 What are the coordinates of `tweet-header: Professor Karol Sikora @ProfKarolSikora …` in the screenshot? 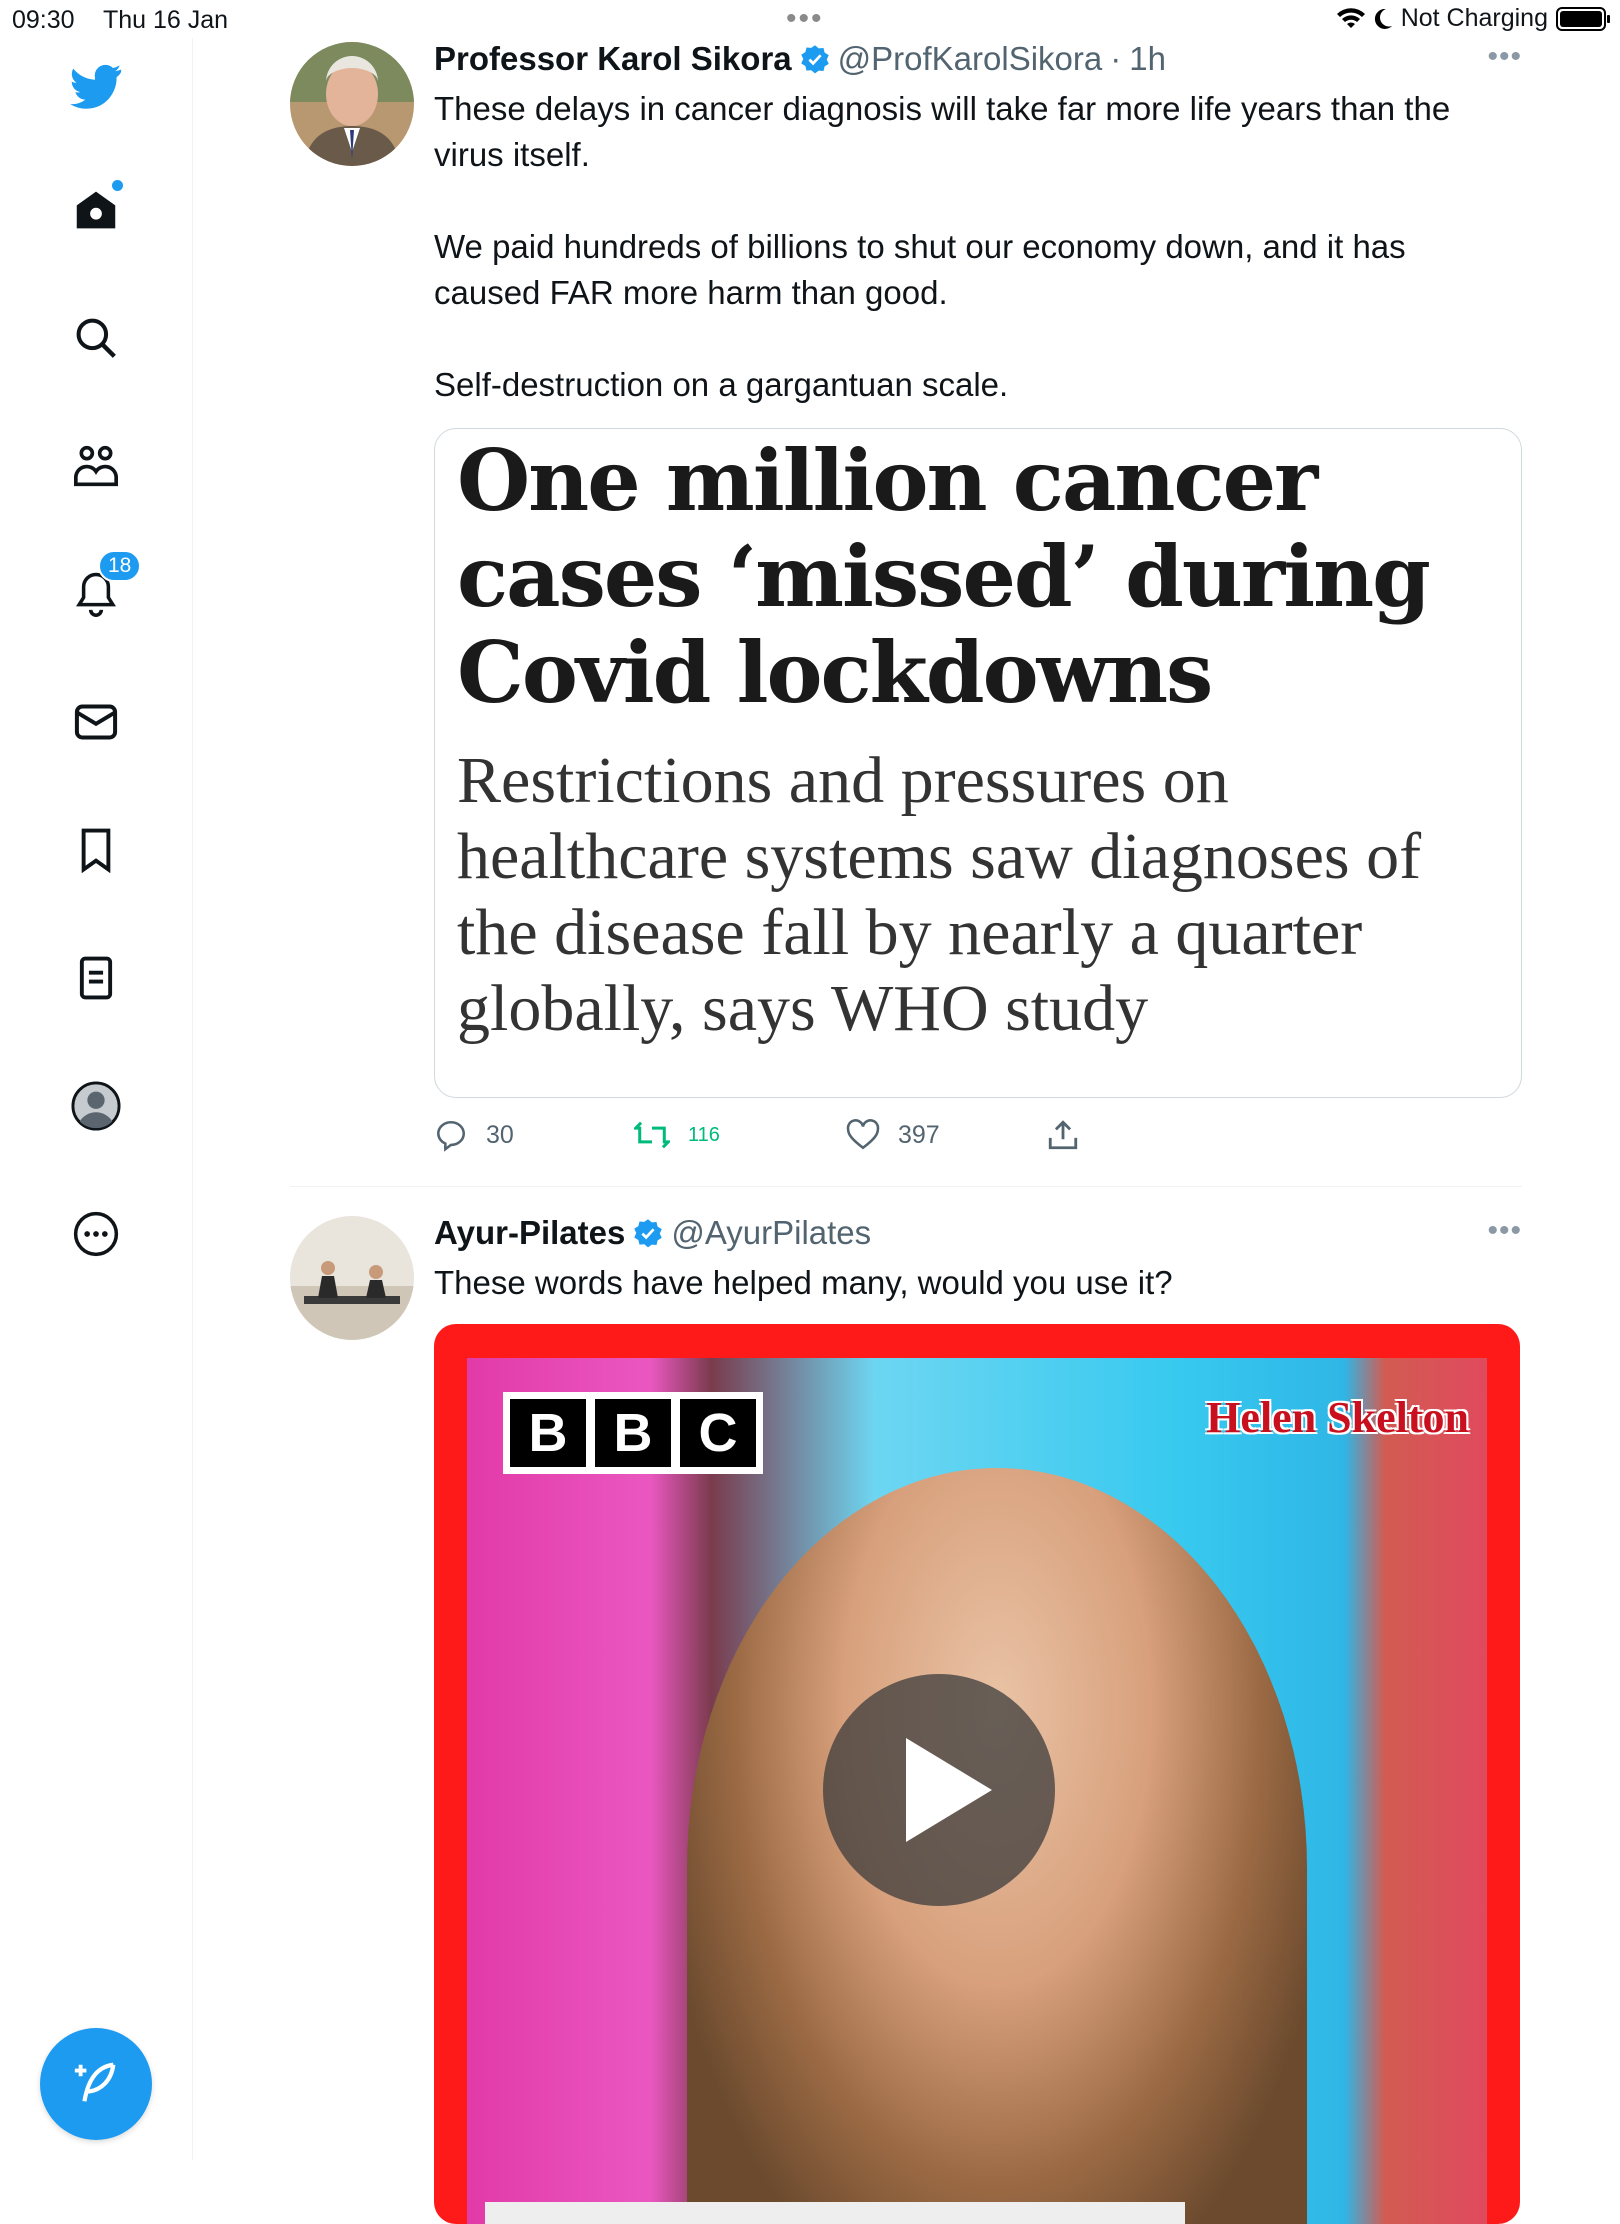 It's located at (800, 59).